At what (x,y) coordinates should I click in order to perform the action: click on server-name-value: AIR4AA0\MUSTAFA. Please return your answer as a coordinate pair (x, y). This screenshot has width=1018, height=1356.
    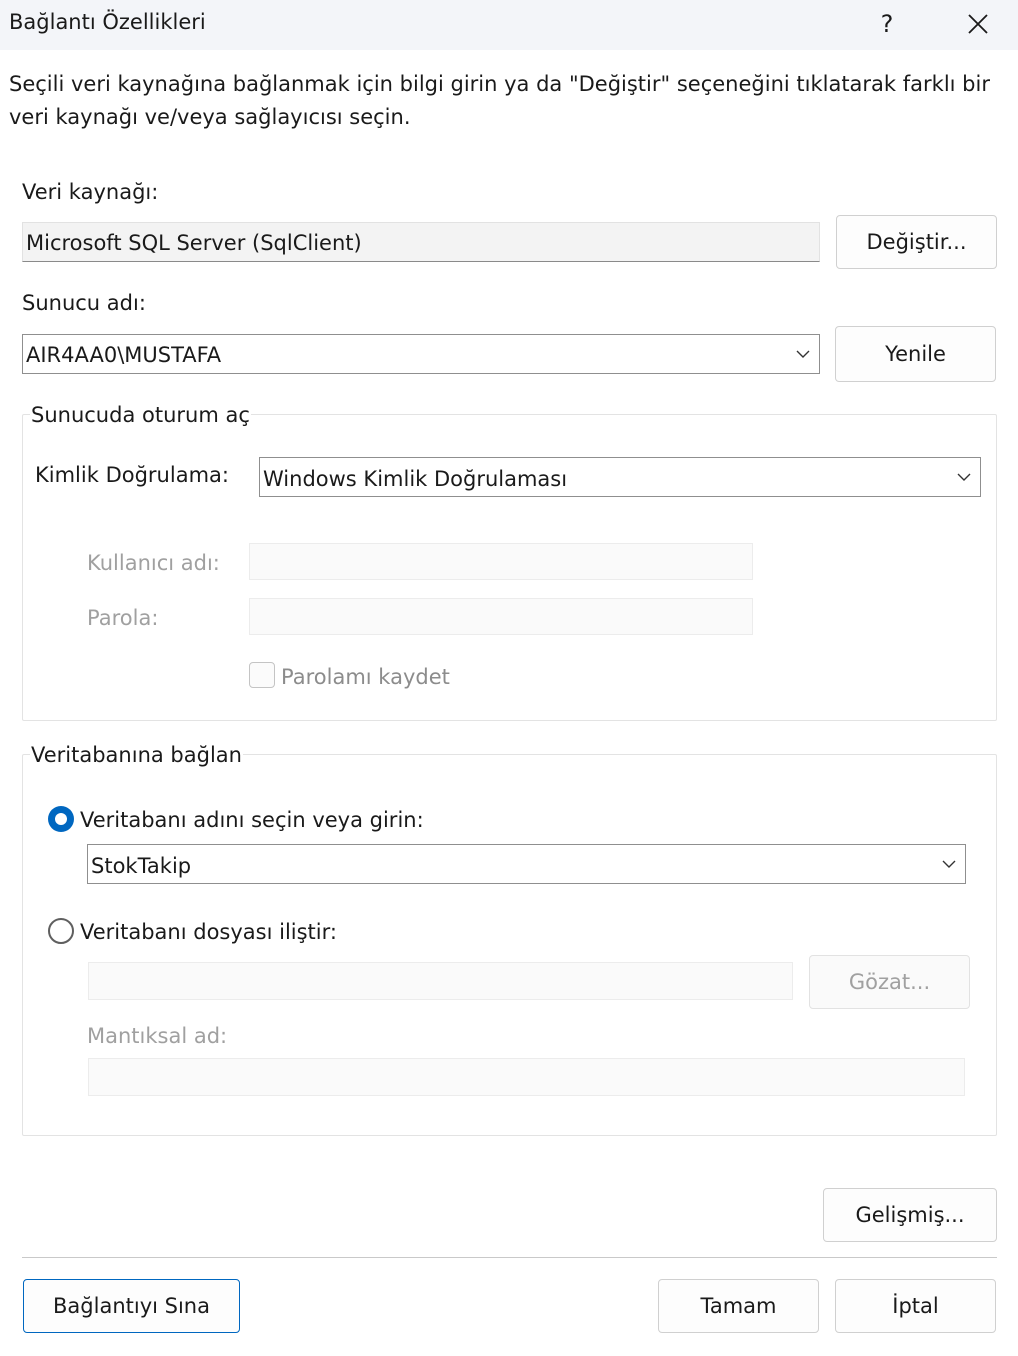
    Looking at the image, I should click on (124, 355).